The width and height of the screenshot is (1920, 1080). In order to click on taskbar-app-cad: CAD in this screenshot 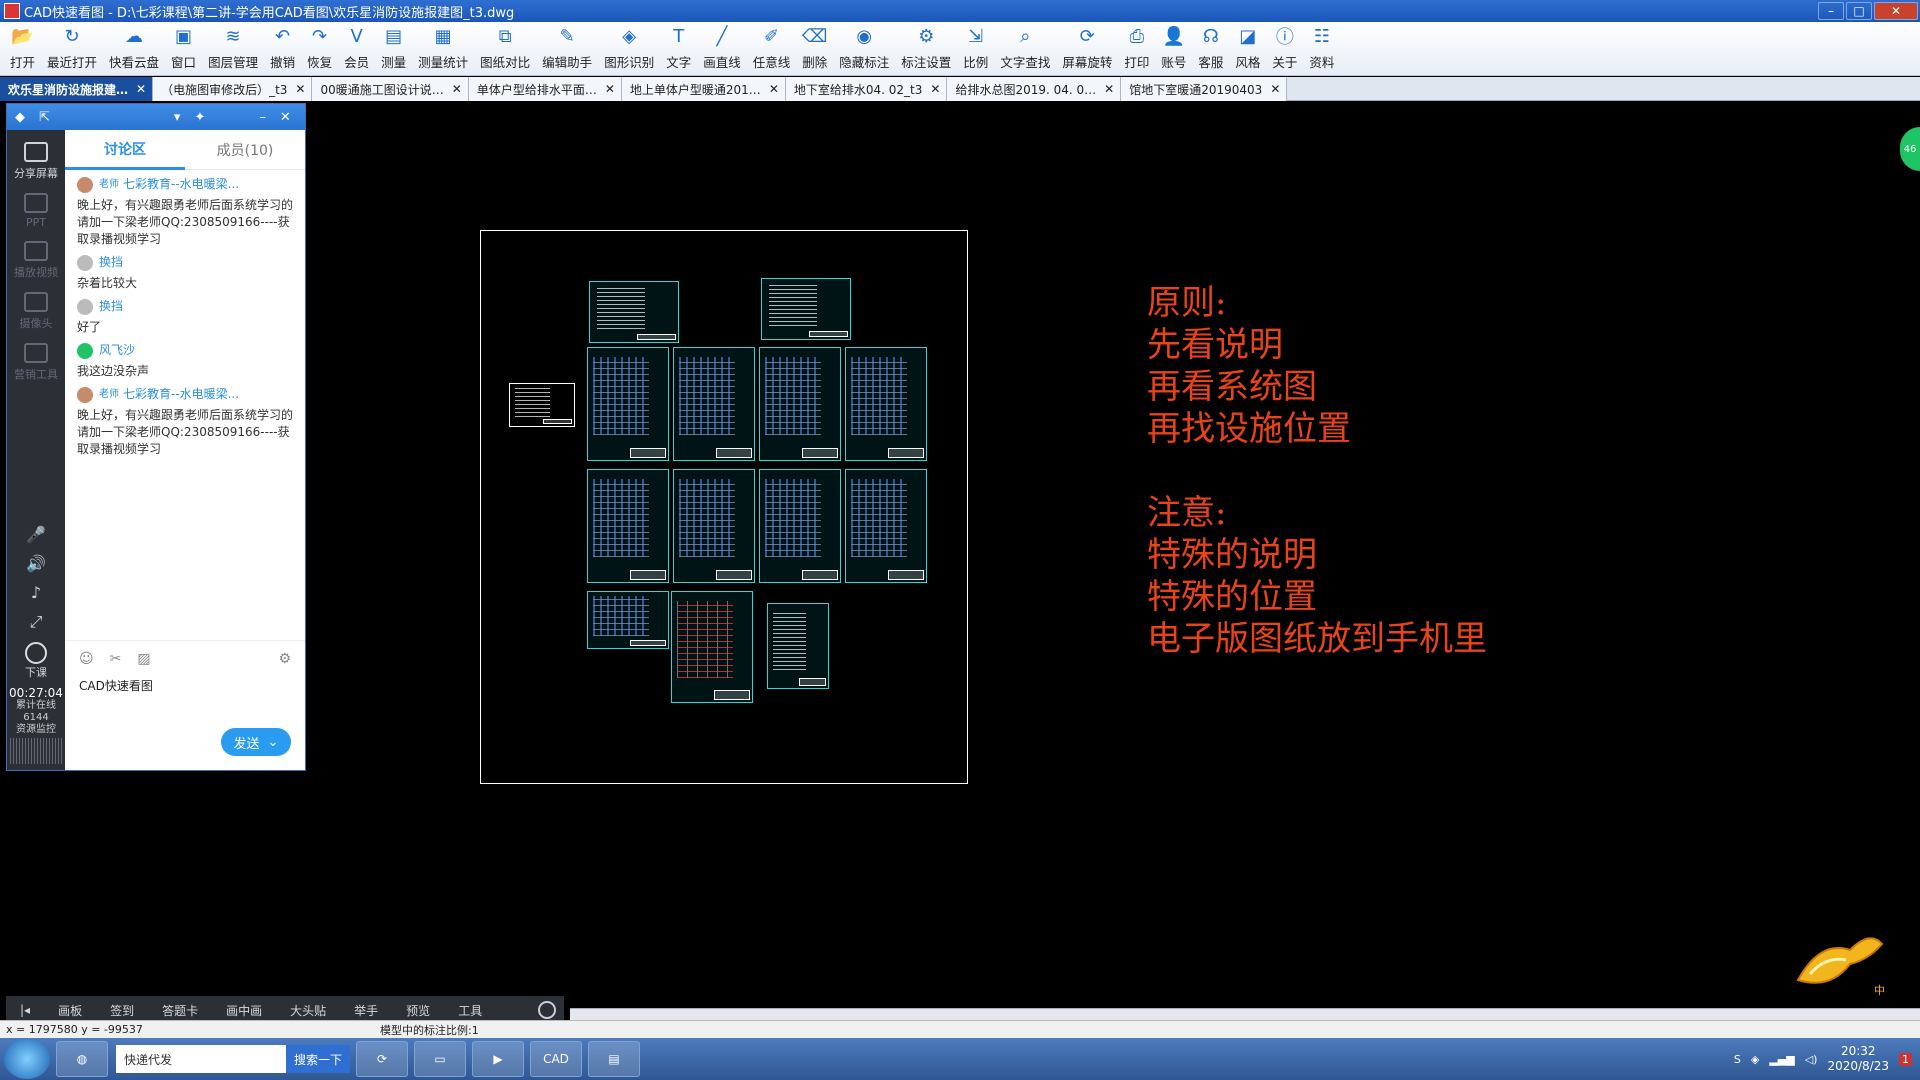, I will do `click(556, 1059)`.